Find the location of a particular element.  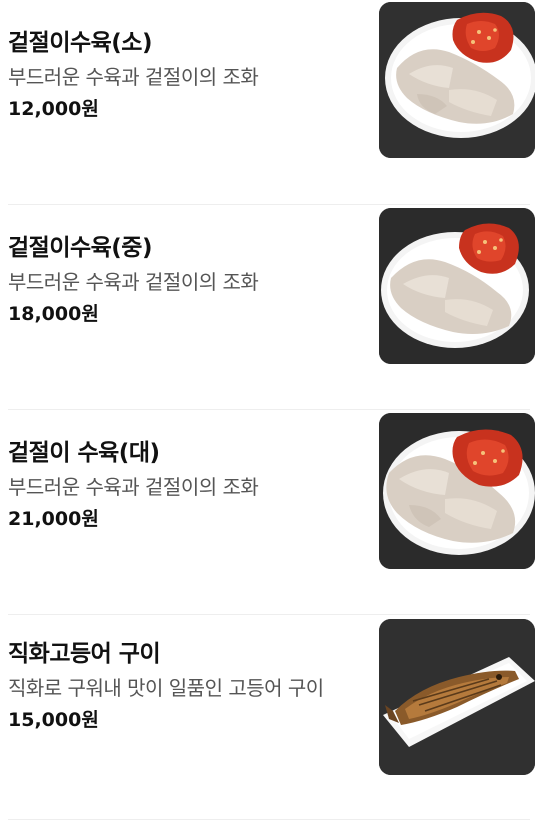

menu-item-text: 겉절이수육(소) 부드러운 수육과 겉절이의 조화 12,000원 is located at coordinates (180, 75).